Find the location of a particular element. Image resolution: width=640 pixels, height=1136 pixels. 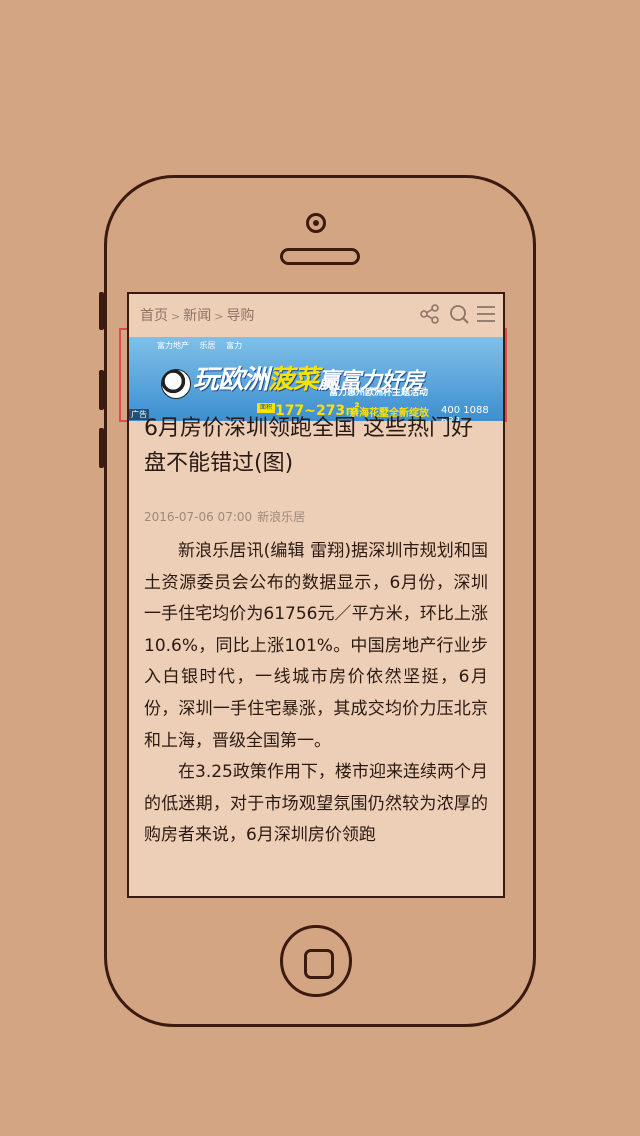

phone-mute-switch is located at coordinates (101, 311).